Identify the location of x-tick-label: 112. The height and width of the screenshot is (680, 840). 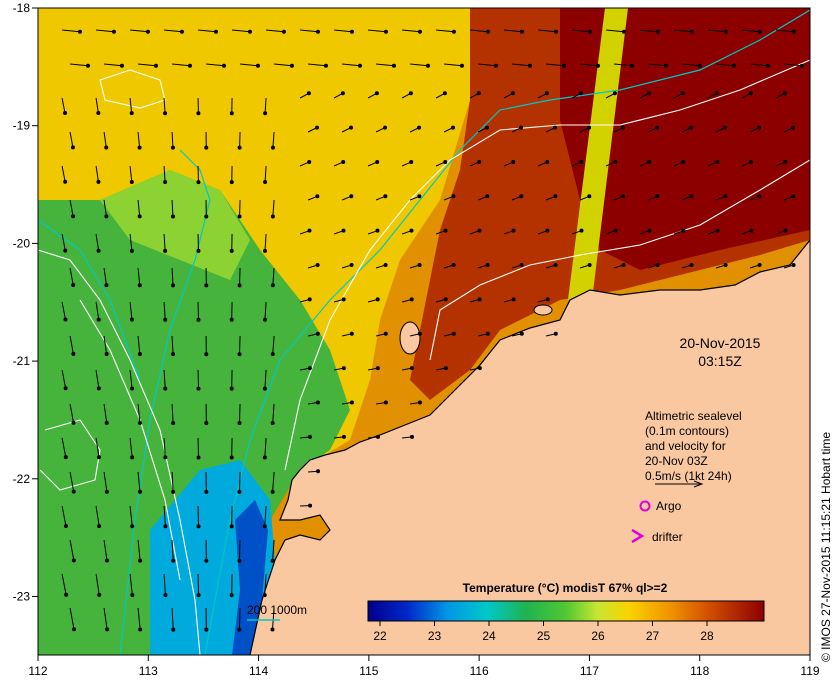
(37, 671).